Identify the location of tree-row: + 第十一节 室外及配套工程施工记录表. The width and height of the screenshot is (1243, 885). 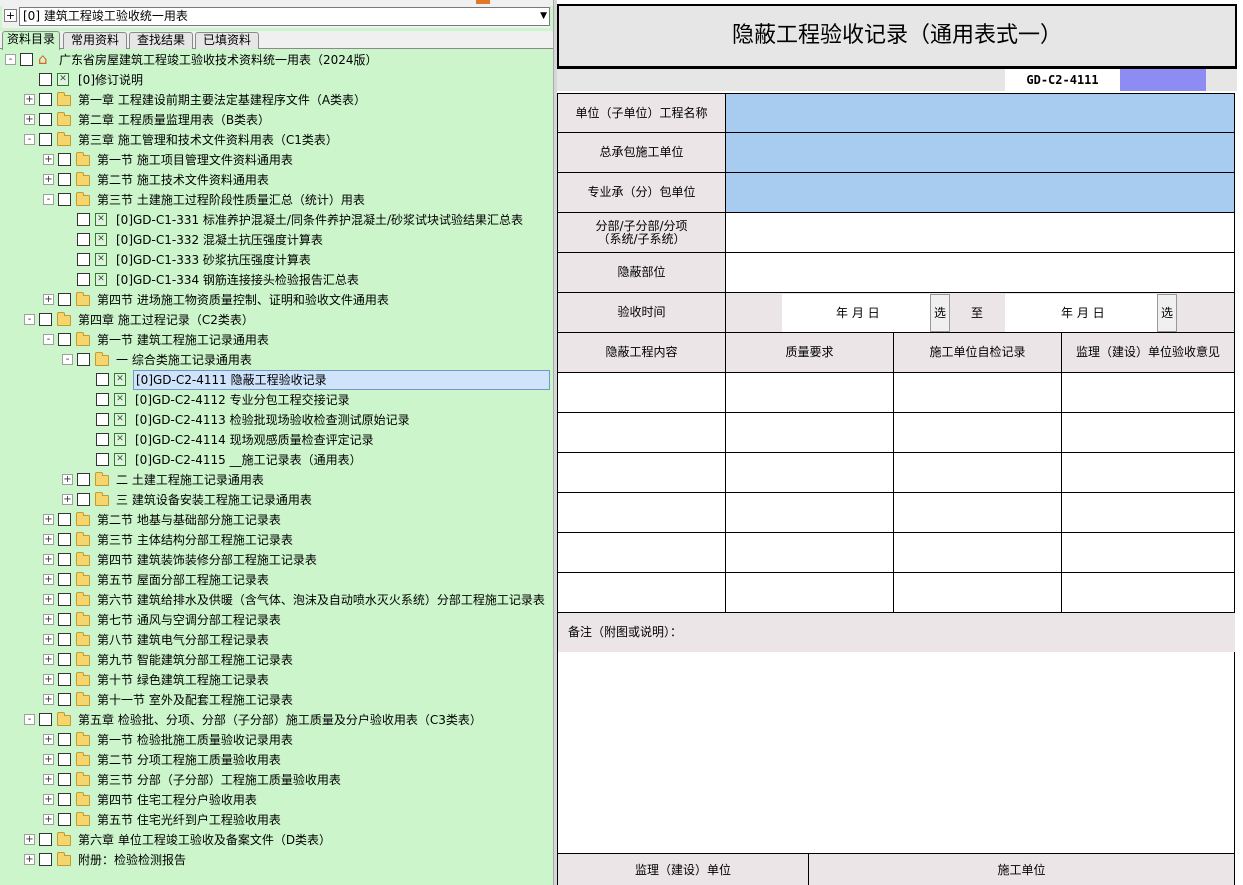
(276, 700).